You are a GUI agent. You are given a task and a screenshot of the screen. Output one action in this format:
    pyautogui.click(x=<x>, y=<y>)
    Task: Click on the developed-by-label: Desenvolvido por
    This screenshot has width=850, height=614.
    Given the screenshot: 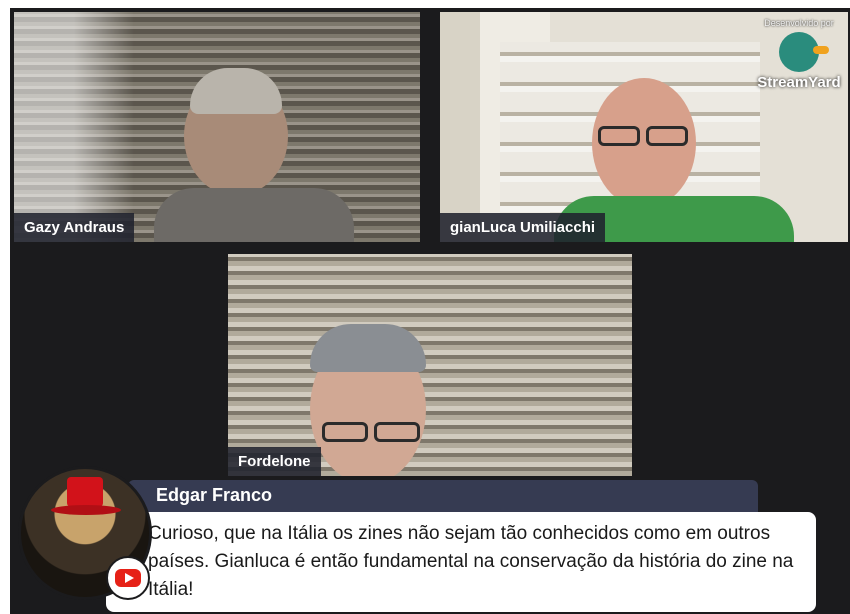 What is the action you would take?
    pyautogui.click(x=799, y=23)
    